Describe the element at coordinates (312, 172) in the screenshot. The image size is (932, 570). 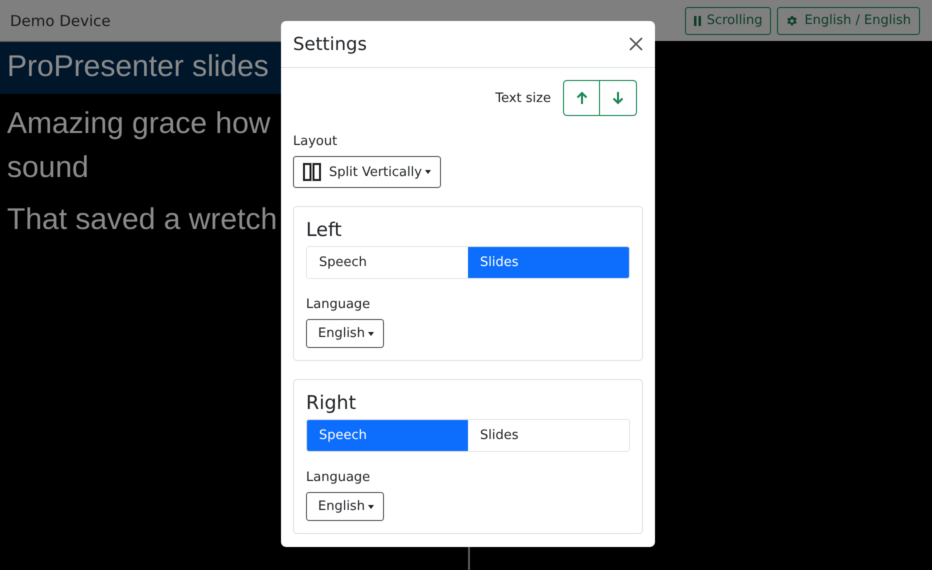
I see `split-columns-icon` at that location.